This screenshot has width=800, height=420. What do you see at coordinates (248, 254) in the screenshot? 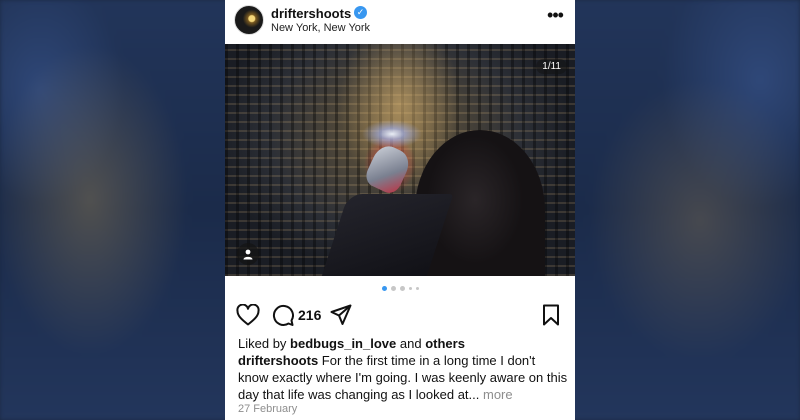
I see `user-tag-icon` at bounding box center [248, 254].